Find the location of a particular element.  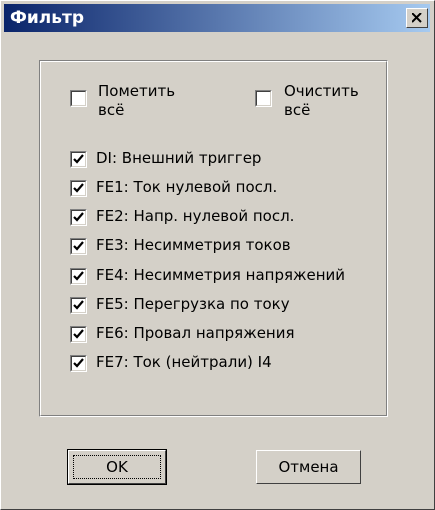

filter-label: FE2: Напр. нулевой посл. is located at coordinates (195, 216).